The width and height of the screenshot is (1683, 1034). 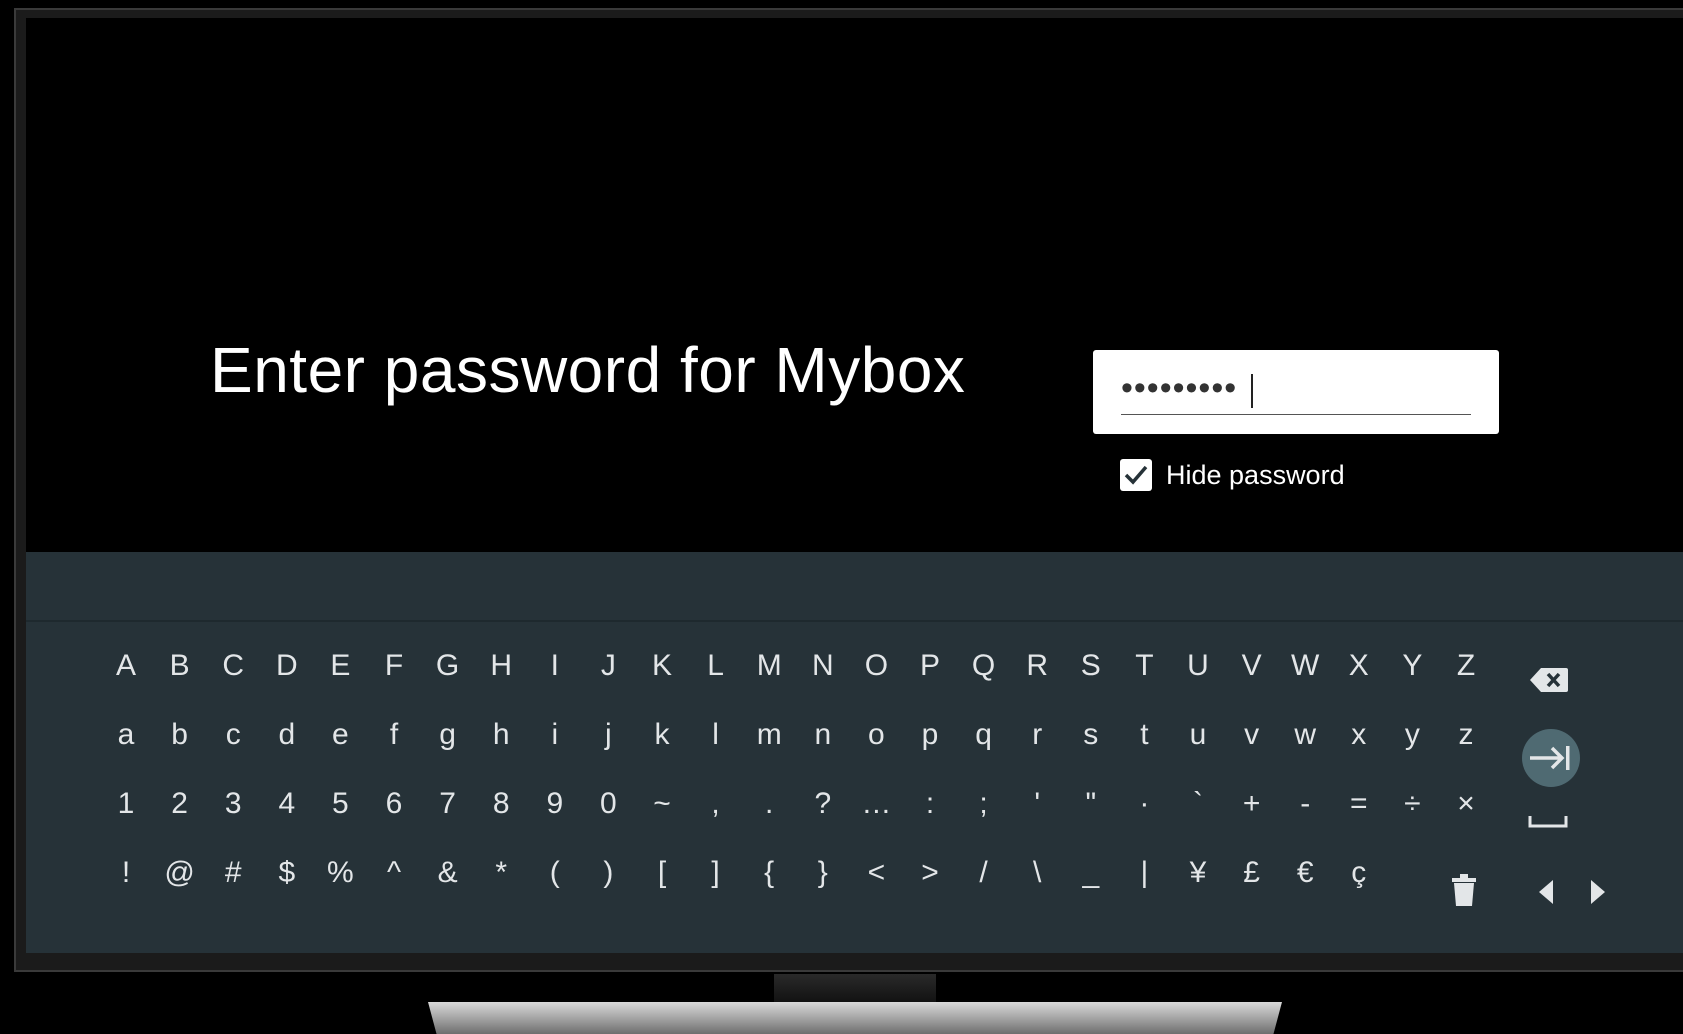 I want to click on space-key, so click(x=1548, y=822).